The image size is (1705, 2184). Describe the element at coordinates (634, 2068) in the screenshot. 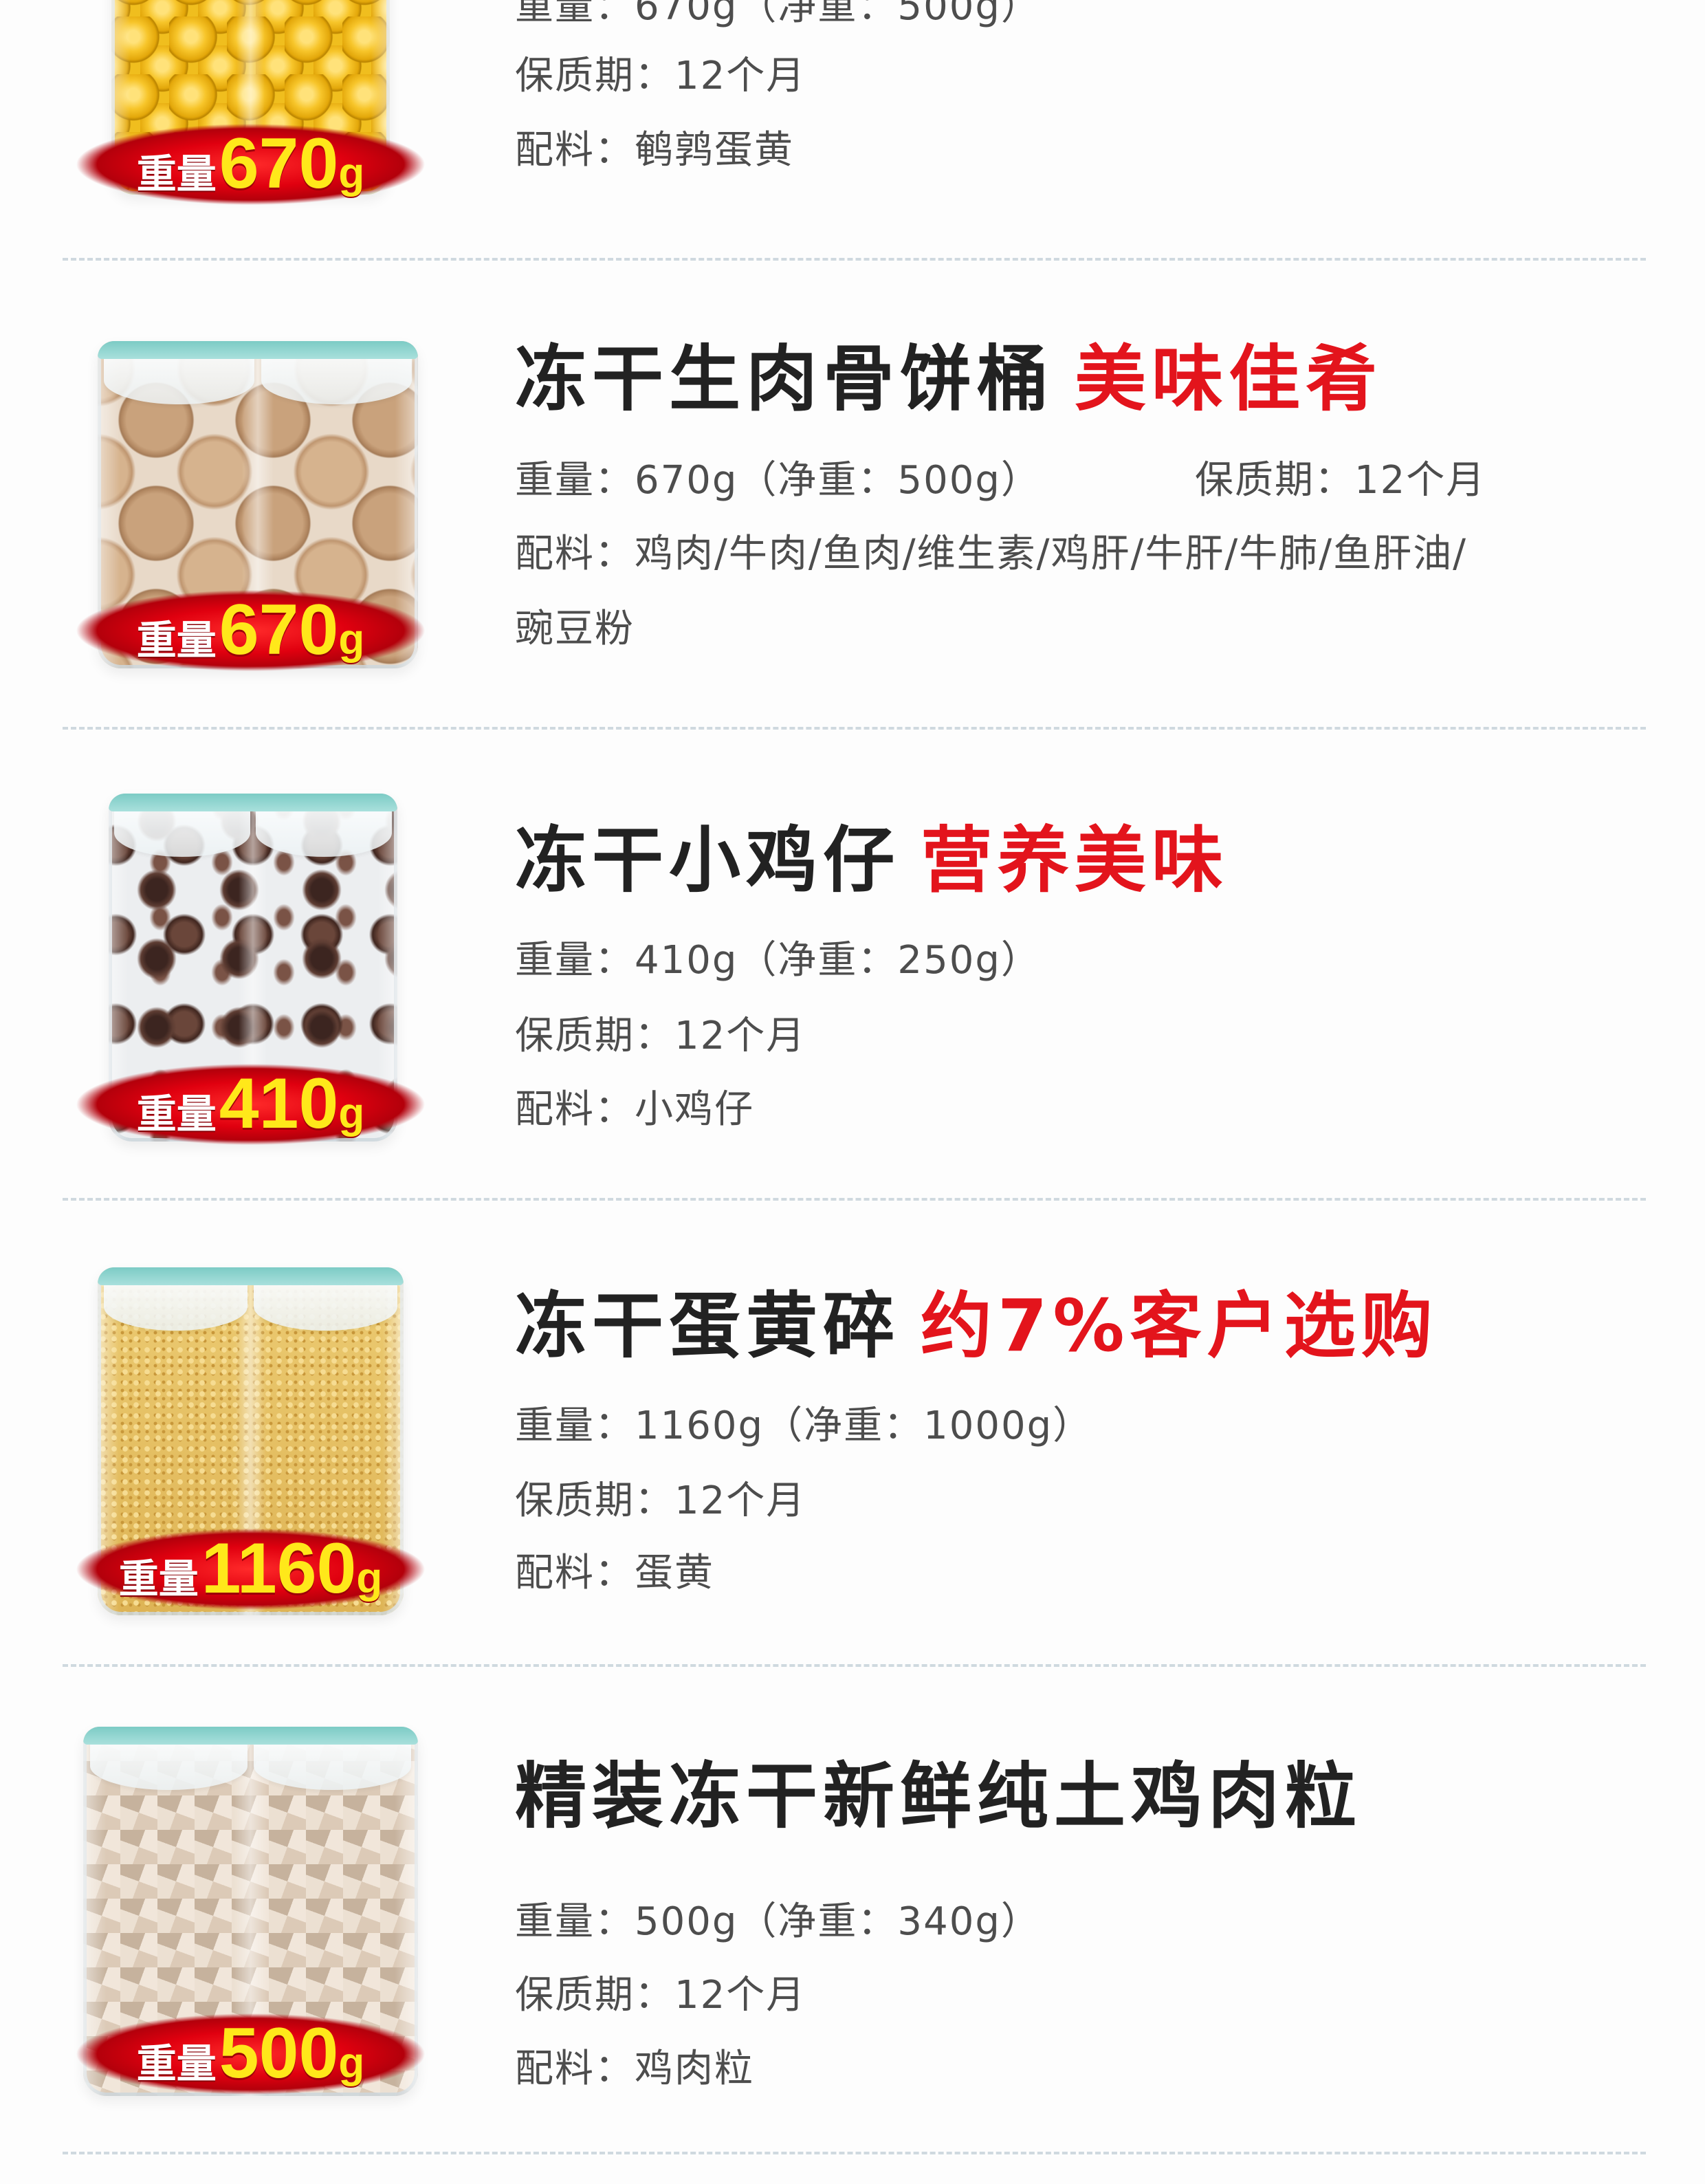

I see `ingredients-text: 配料：鸡肉粒` at that location.